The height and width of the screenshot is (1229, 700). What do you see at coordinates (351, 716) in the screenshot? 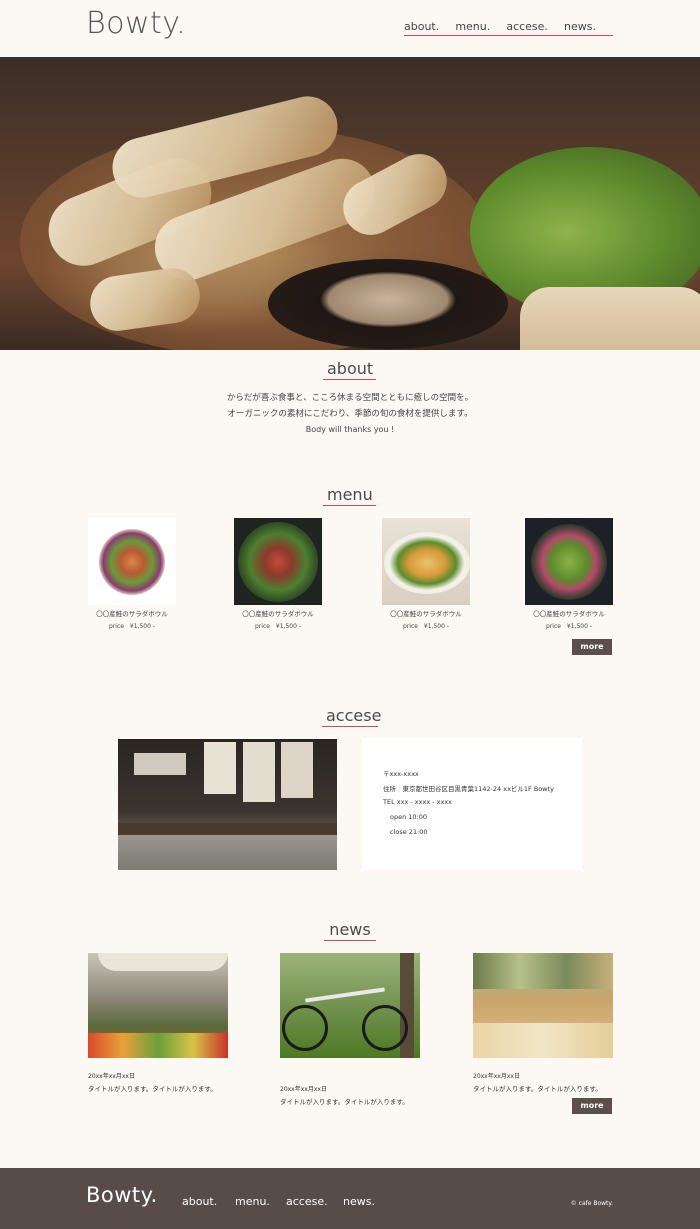
I see `section-title-accese: accese` at bounding box center [351, 716].